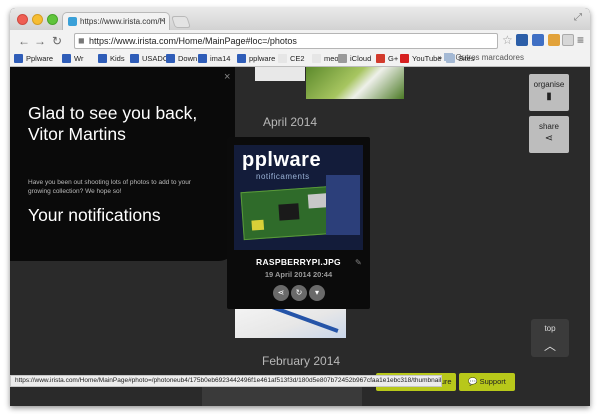 This screenshot has width=600, height=414. I want to click on minimize-window-button, so click(37, 19).